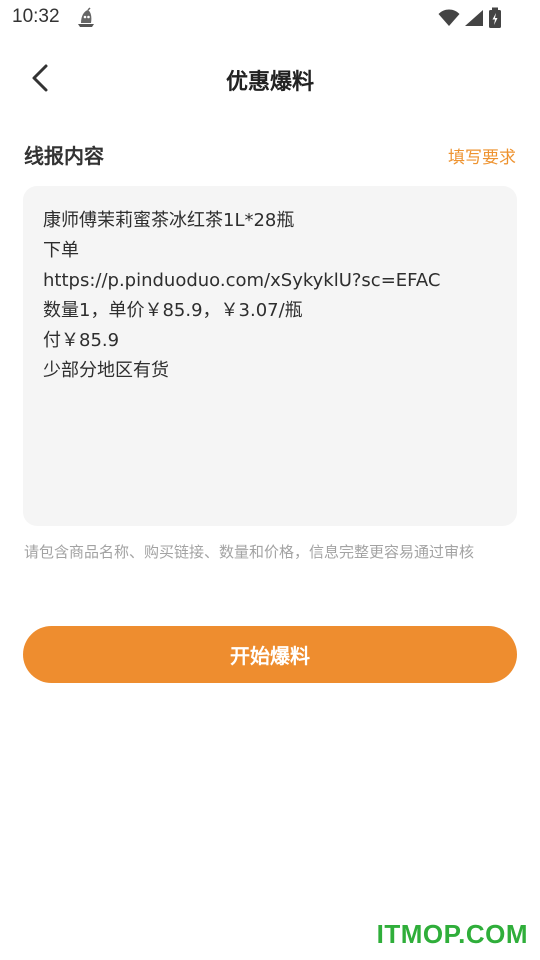 Image resolution: width=540 pixels, height=960 pixels. What do you see at coordinates (169, 220) in the screenshot?
I see `content-line-product: 康师傅茉莉蜜茶冰红茶1L*28瓶` at bounding box center [169, 220].